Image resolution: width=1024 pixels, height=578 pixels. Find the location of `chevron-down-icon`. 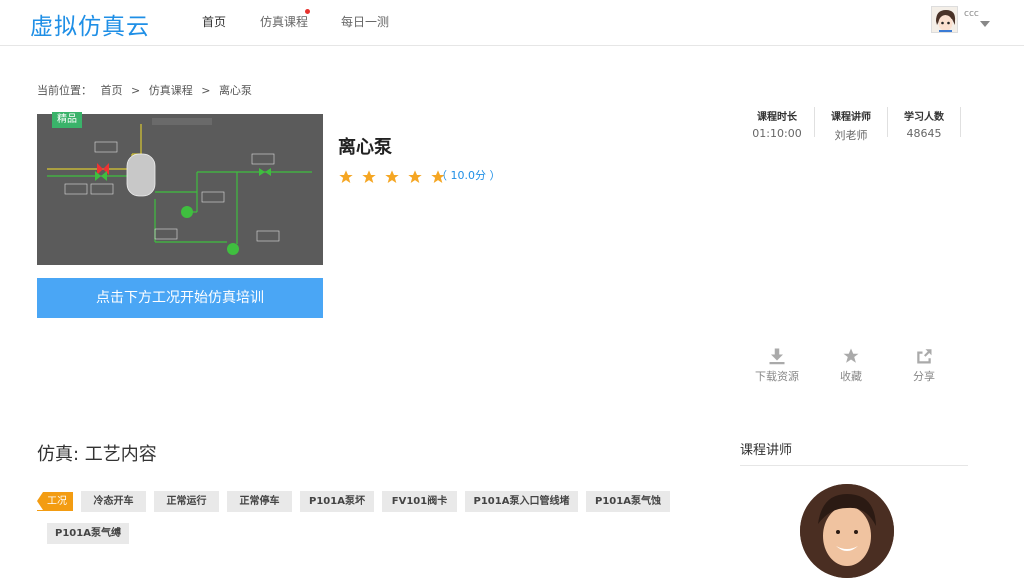

chevron-down-icon is located at coordinates (985, 24).